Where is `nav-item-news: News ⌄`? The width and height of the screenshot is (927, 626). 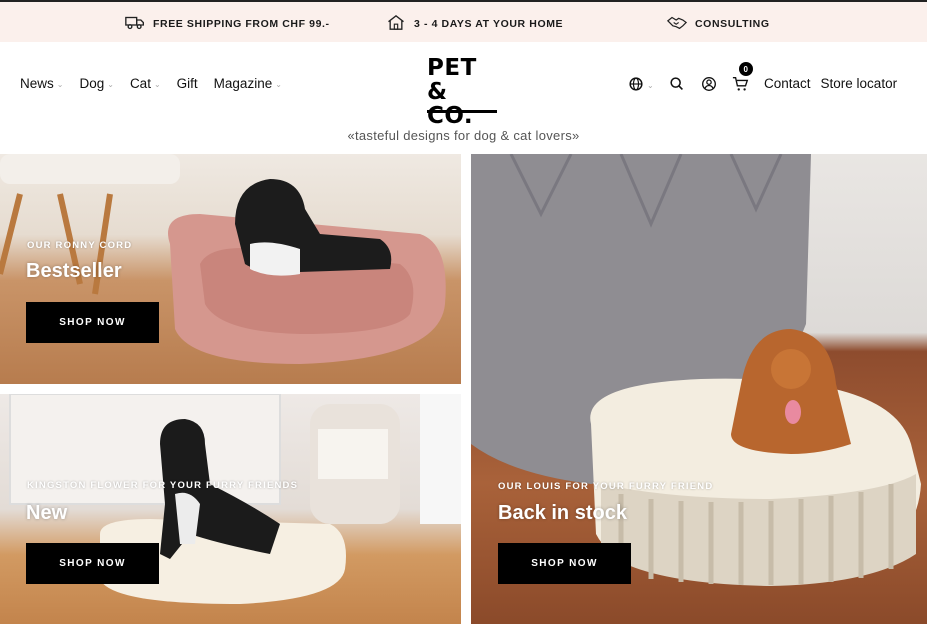 nav-item-news: News ⌄ is located at coordinates (41, 83).